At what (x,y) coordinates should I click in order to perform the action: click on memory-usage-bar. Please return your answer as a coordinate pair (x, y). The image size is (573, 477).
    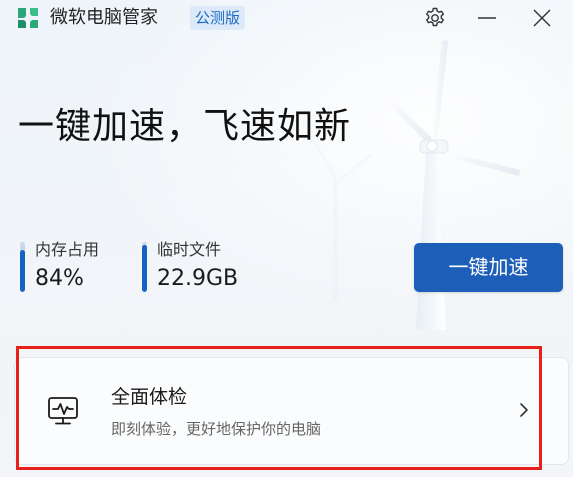
    Looking at the image, I should click on (22, 267).